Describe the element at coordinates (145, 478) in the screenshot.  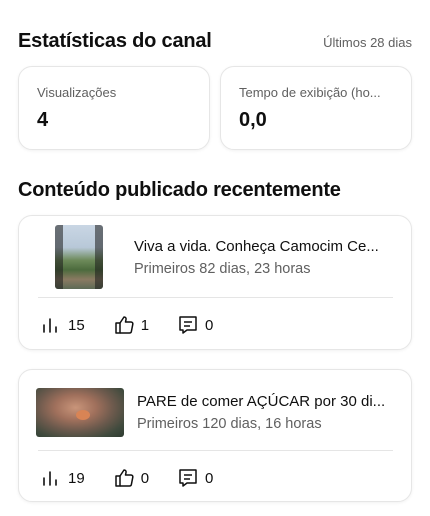
I see `likes-count: 0` at that location.